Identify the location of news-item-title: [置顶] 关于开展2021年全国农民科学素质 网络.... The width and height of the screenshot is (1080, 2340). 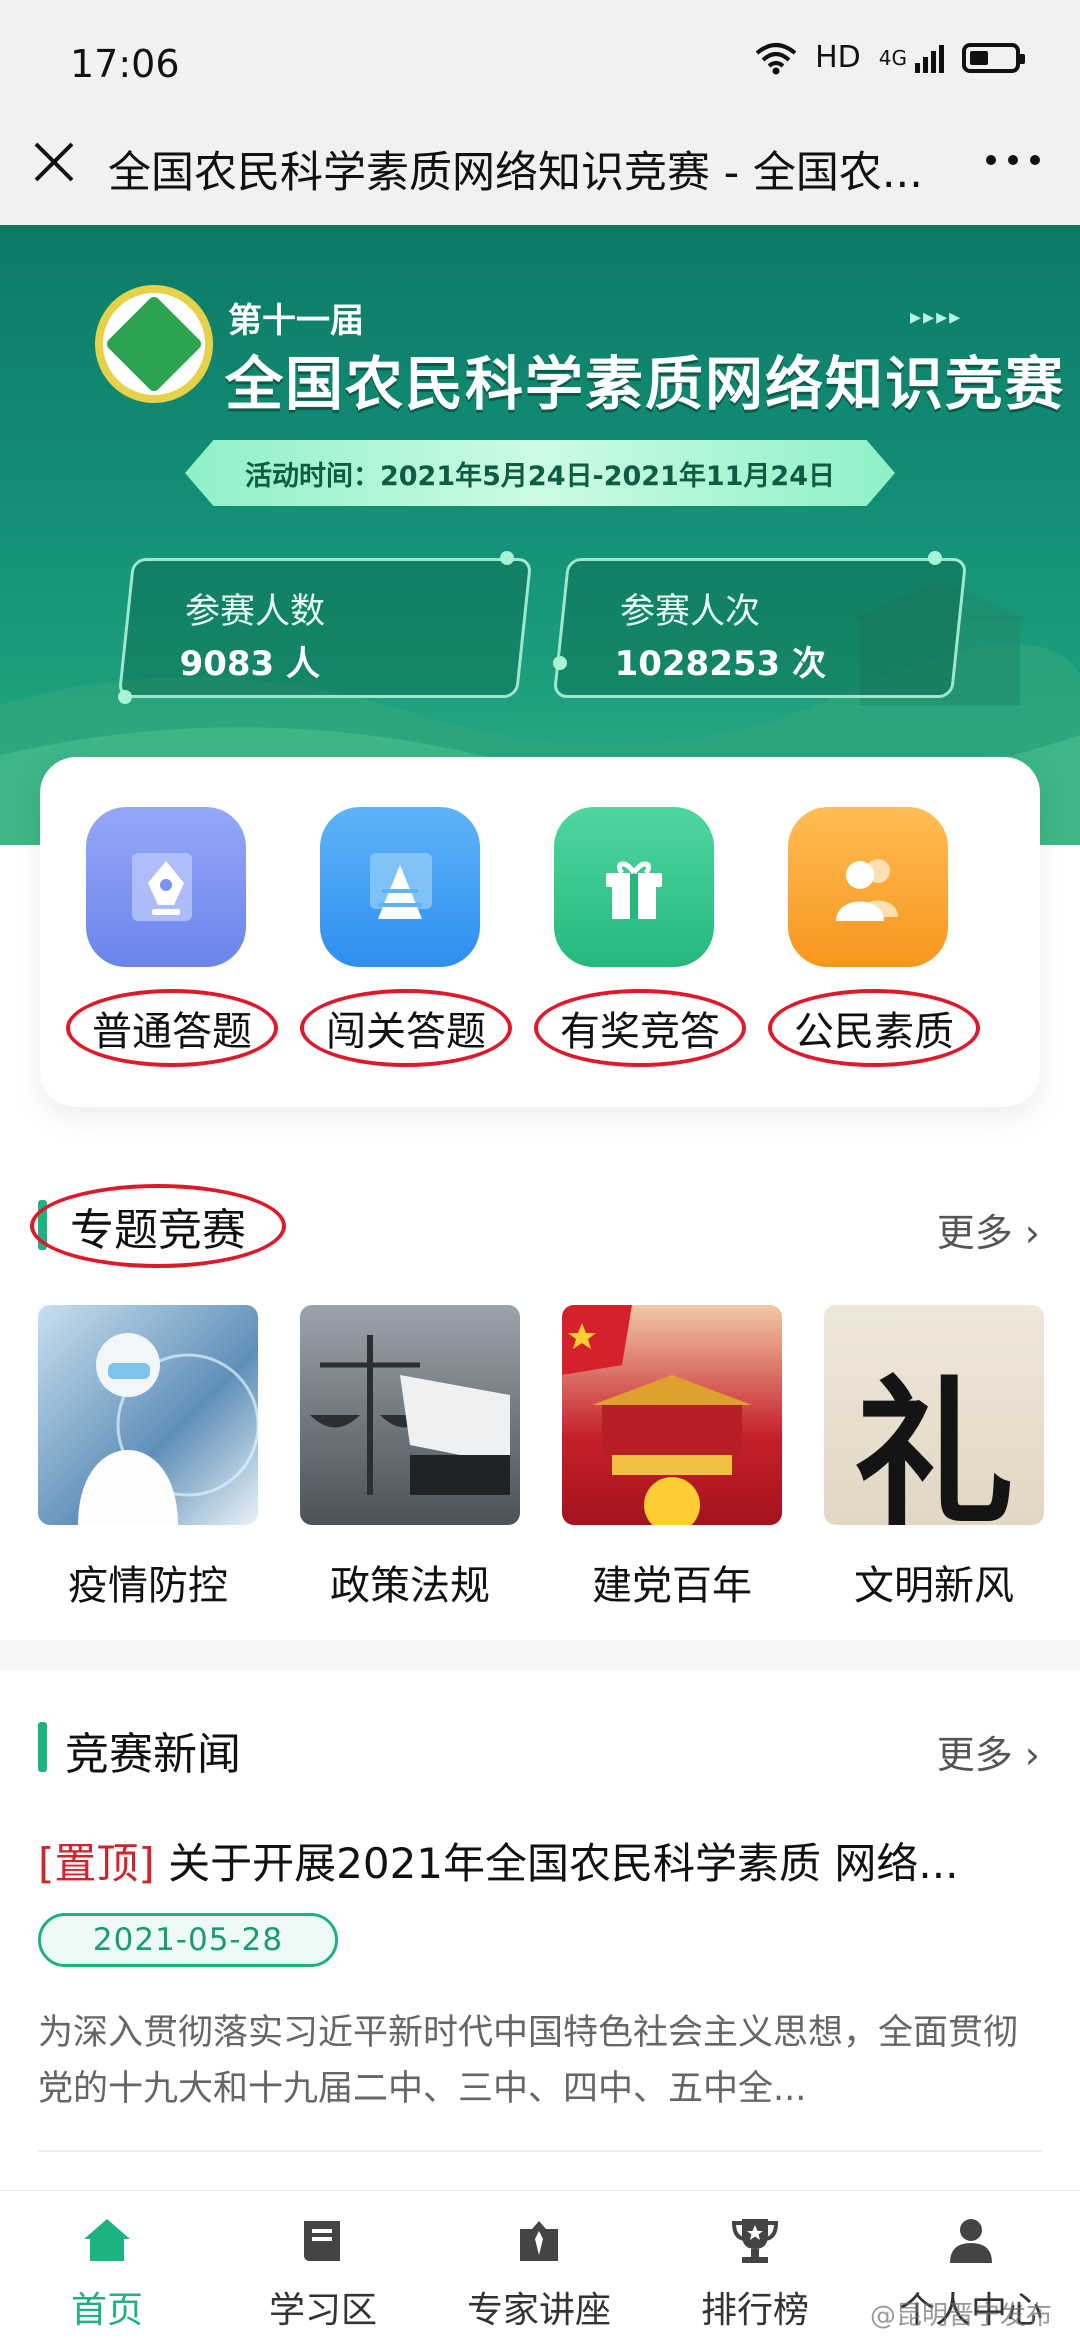
(543, 1860).